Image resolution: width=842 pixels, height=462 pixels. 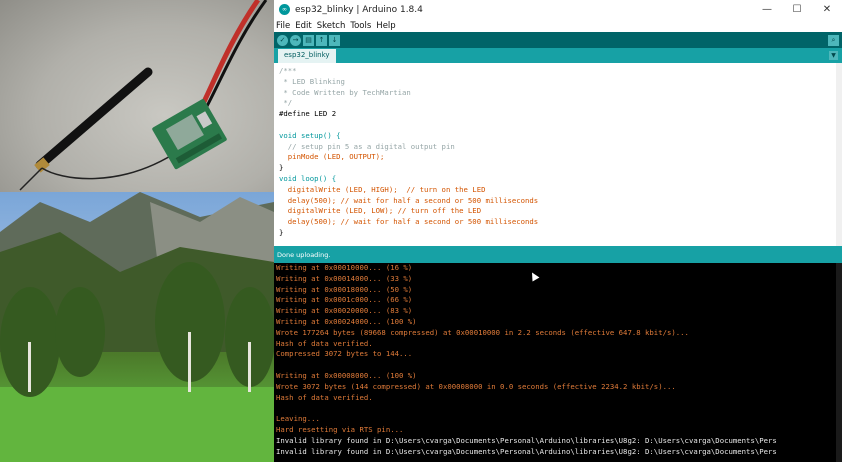 I want to click on tab-menu-button: ▼, so click(x=833, y=55).